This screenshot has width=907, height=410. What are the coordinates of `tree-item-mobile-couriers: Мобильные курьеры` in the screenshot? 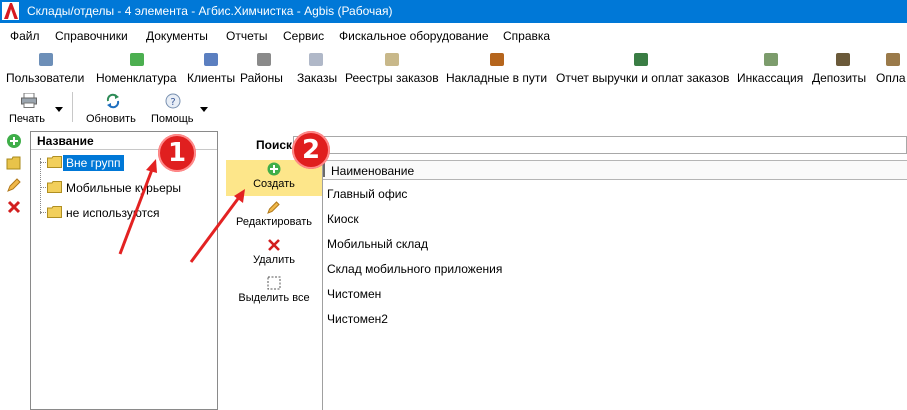 It's located at (124, 188).